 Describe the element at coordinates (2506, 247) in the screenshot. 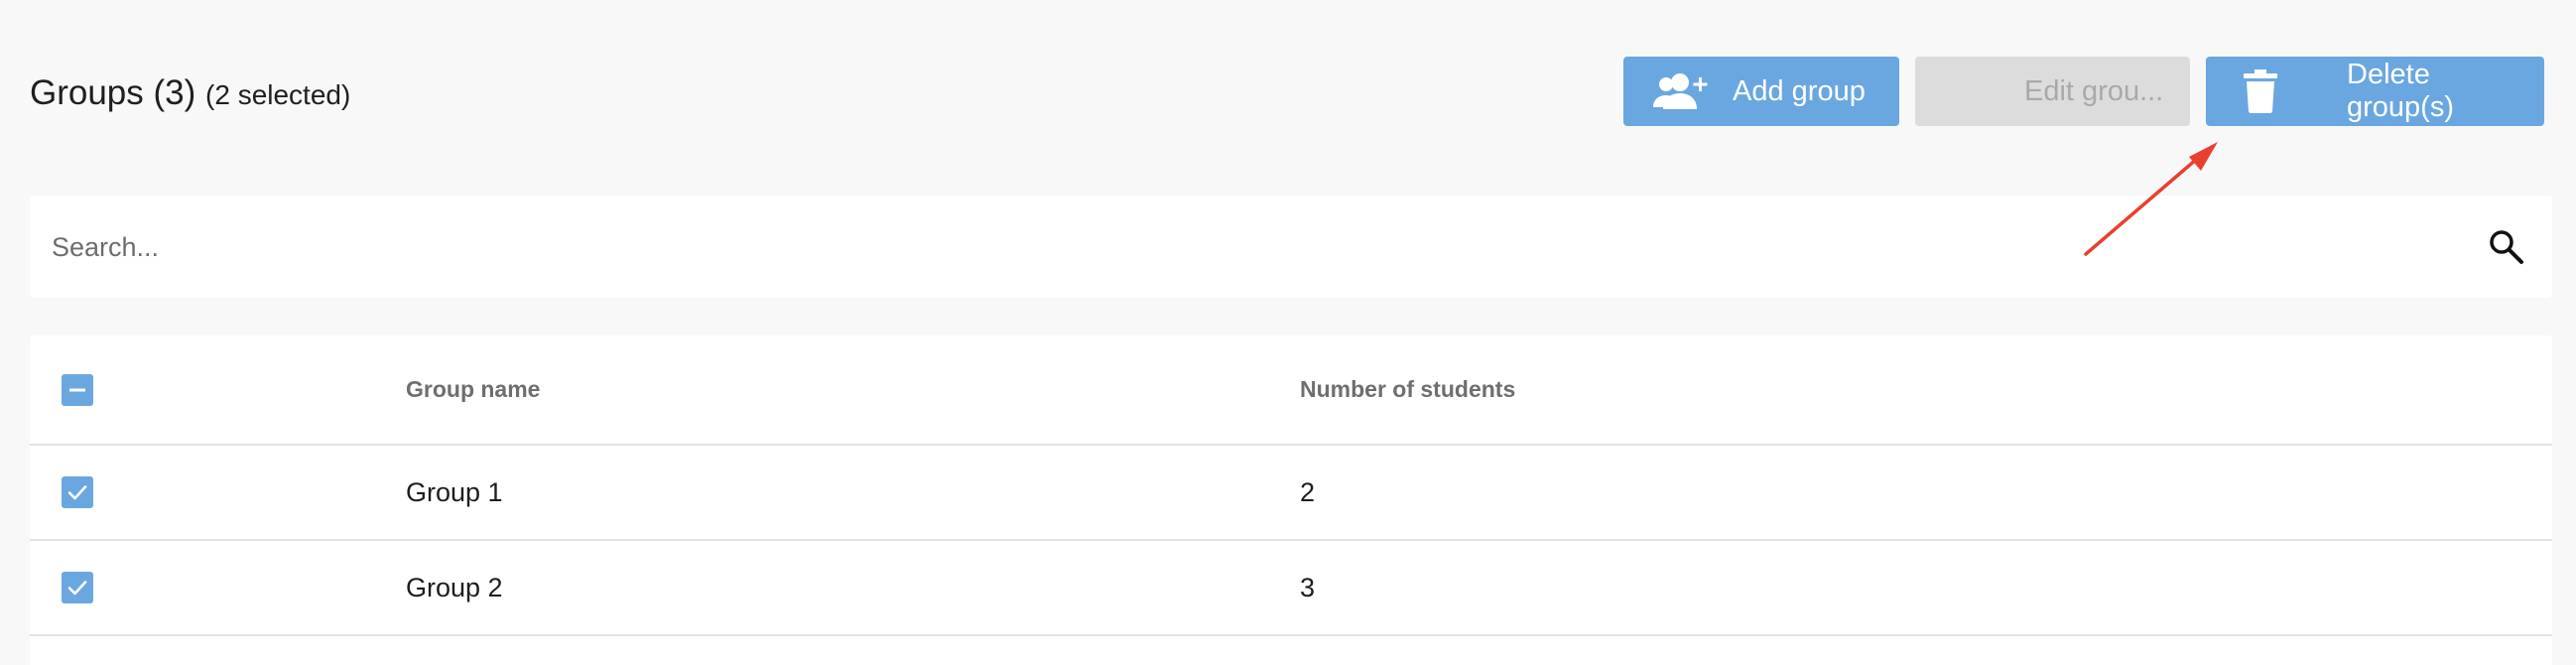

I see `search-icon` at that location.